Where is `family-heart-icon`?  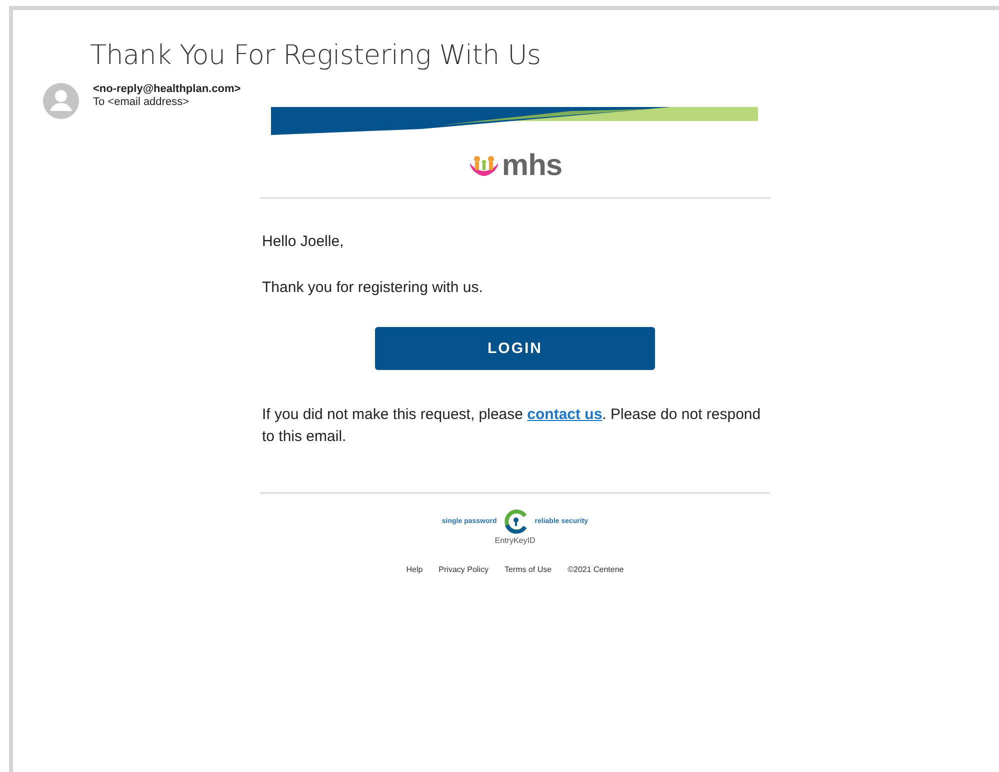
family-heart-icon is located at coordinates (484, 166).